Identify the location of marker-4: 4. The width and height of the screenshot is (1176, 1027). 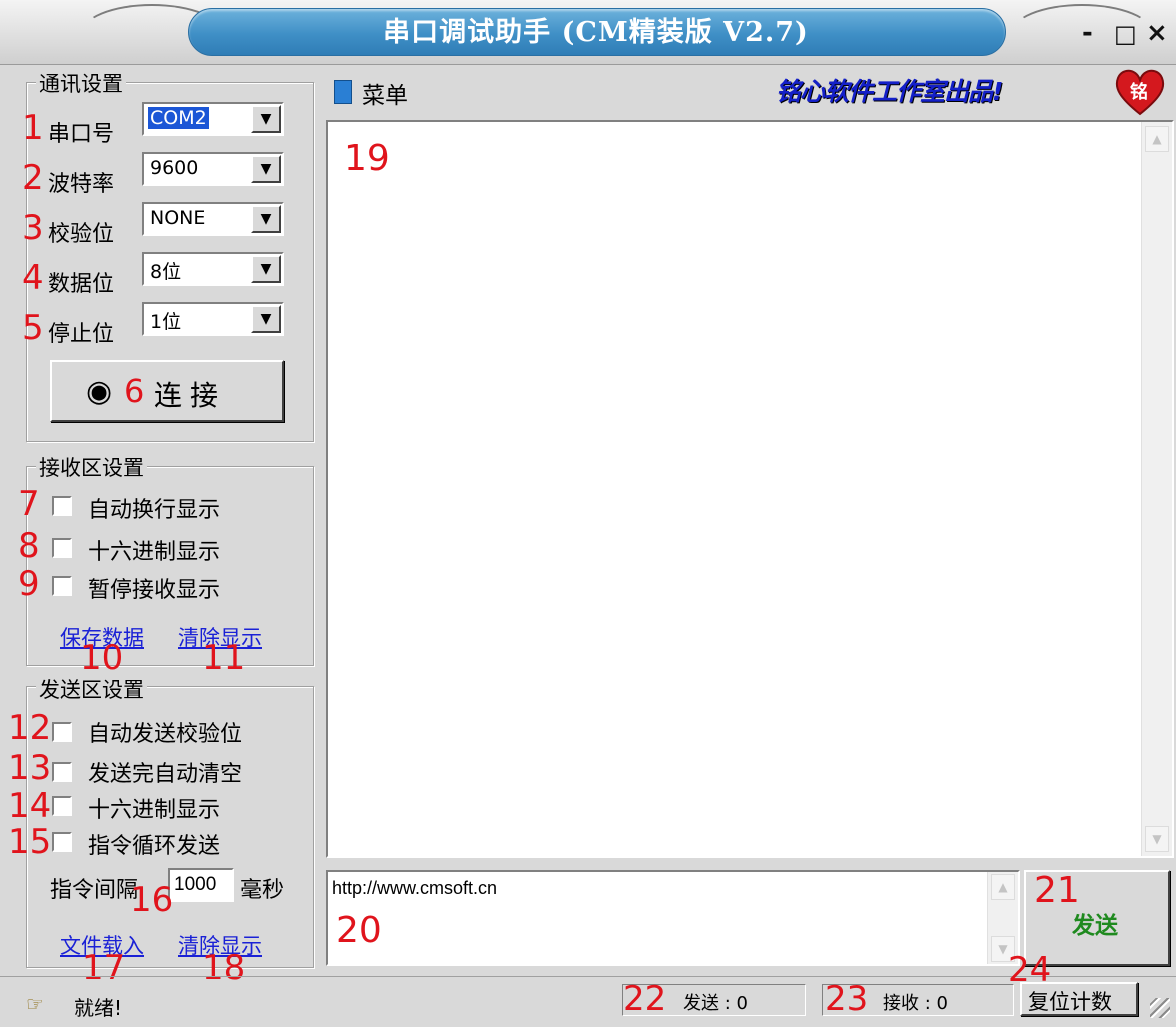
(33, 278).